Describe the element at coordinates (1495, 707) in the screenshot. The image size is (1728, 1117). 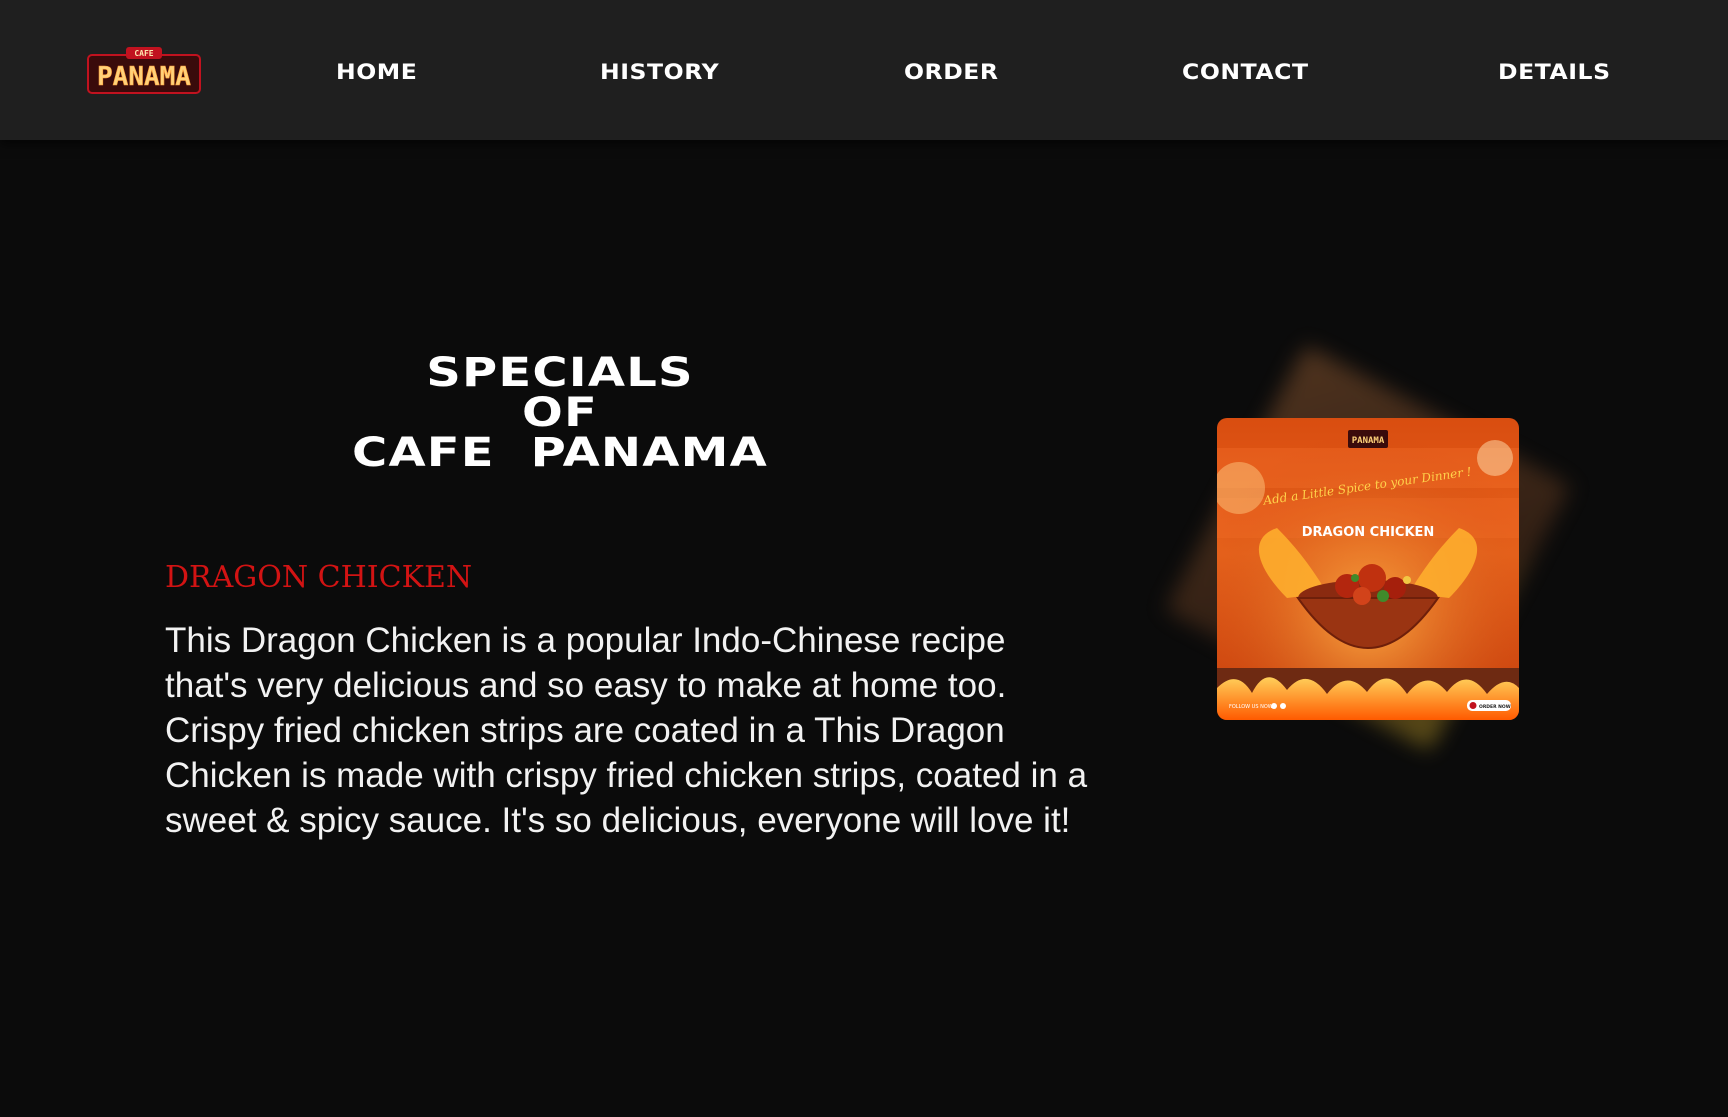
I see `poster-order-text: ORDER NOW` at that location.